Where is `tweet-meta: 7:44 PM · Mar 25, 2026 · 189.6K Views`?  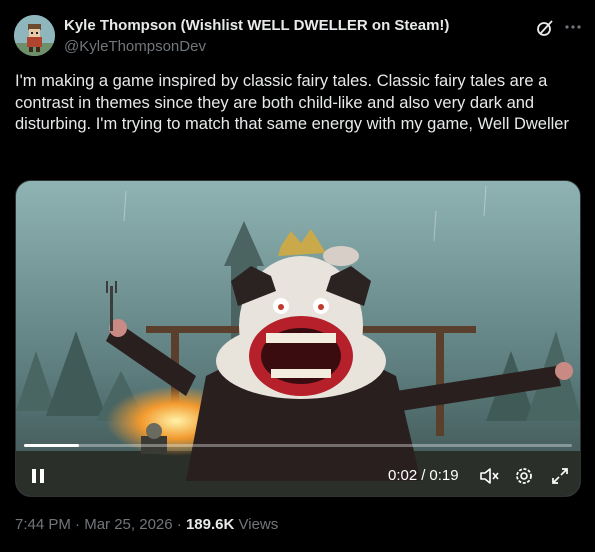 tweet-meta: 7:44 PM · Mar 25, 2026 · 189.6K Views is located at coordinates (146, 524).